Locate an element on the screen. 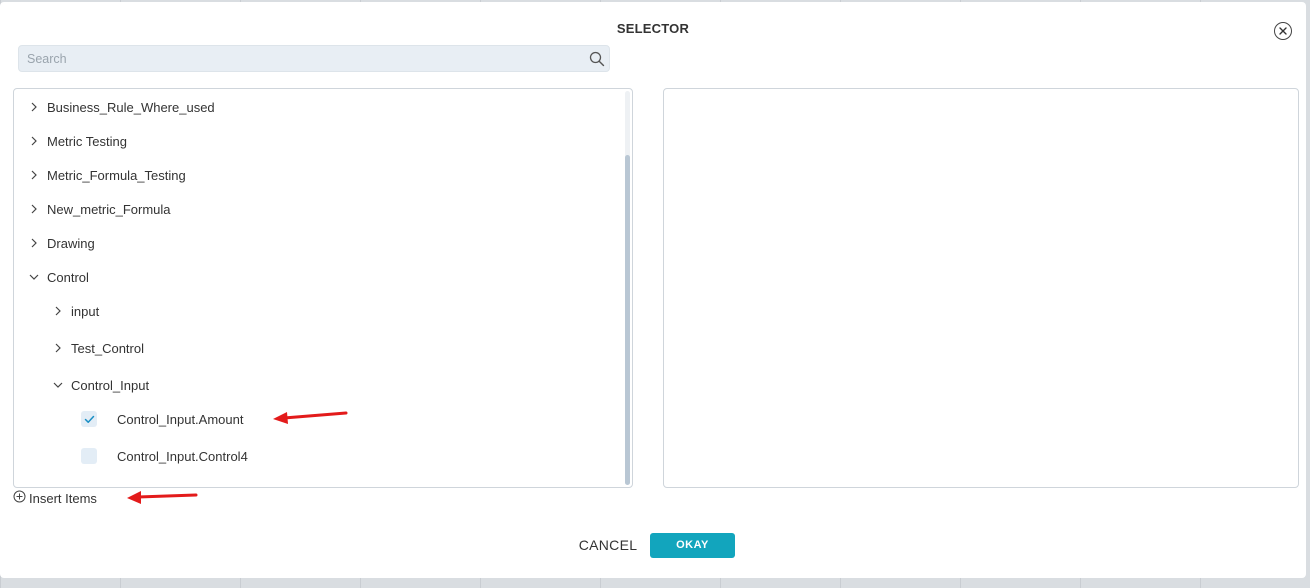  tree-item-label: Control_Input is located at coordinates (110, 385).